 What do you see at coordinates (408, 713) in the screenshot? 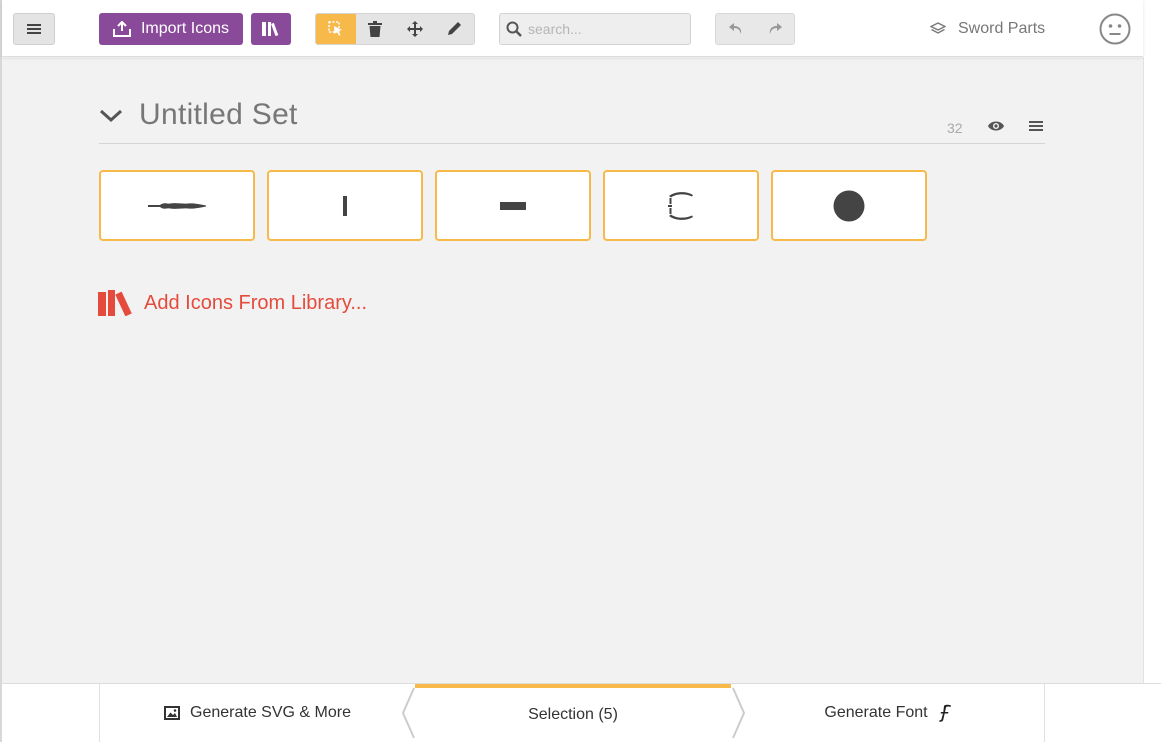
I see `tab-separator-left` at bounding box center [408, 713].